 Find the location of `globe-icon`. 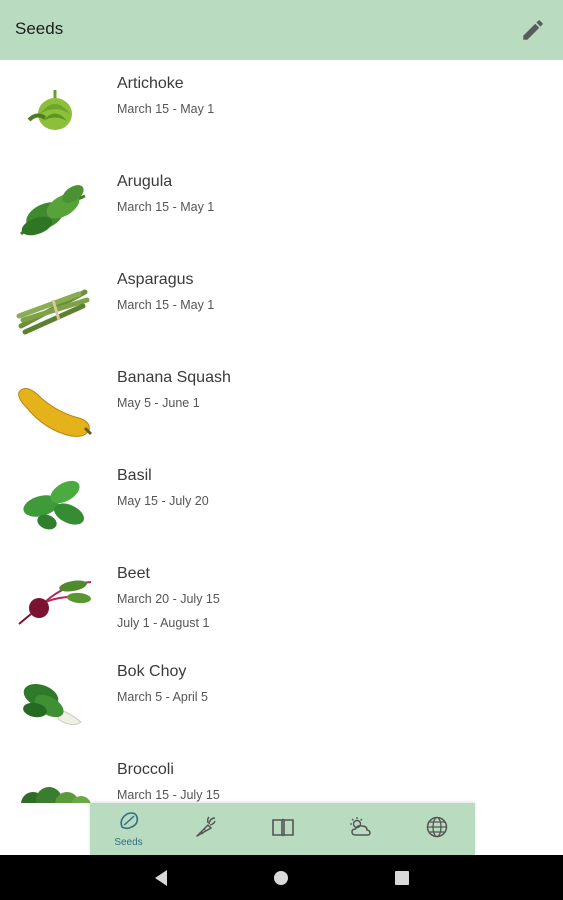

globe-icon is located at coordinates (437, 827).